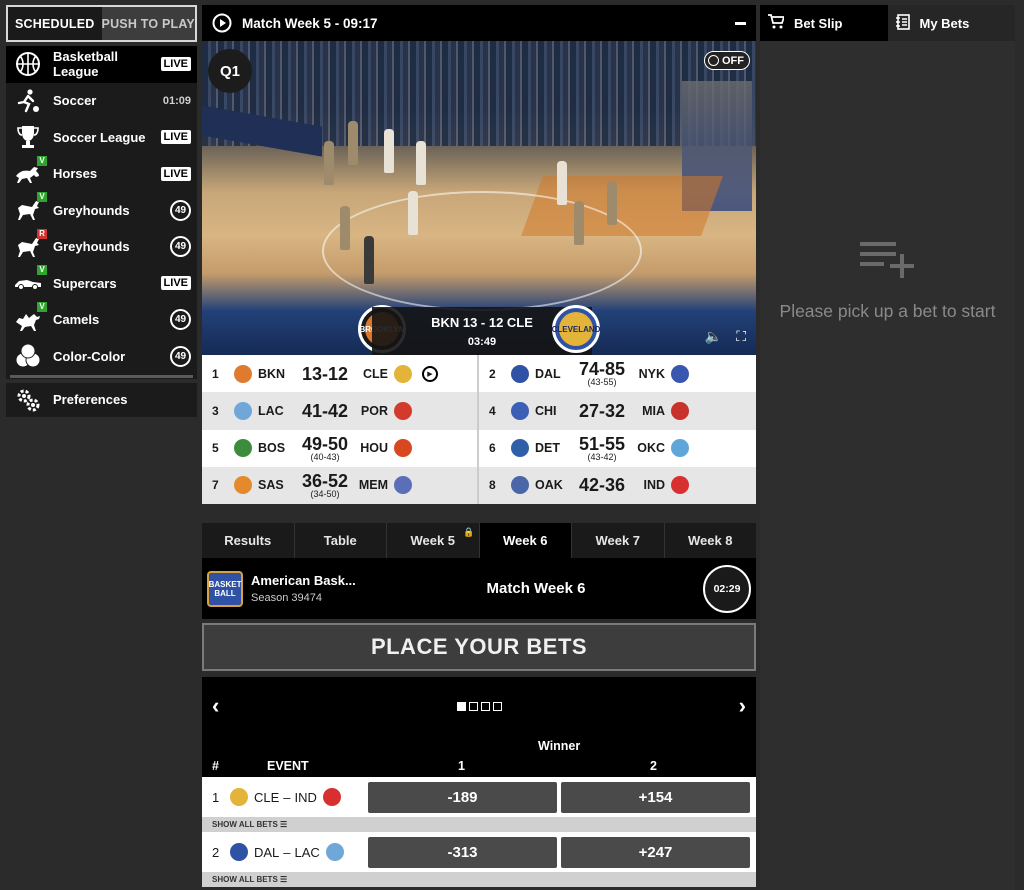  What do you see at coordinates (617, 373) in the screenshot?
I see `match-item: 2 DAL 74-85 (43-55) NYK` at bounding box center [617, 373].